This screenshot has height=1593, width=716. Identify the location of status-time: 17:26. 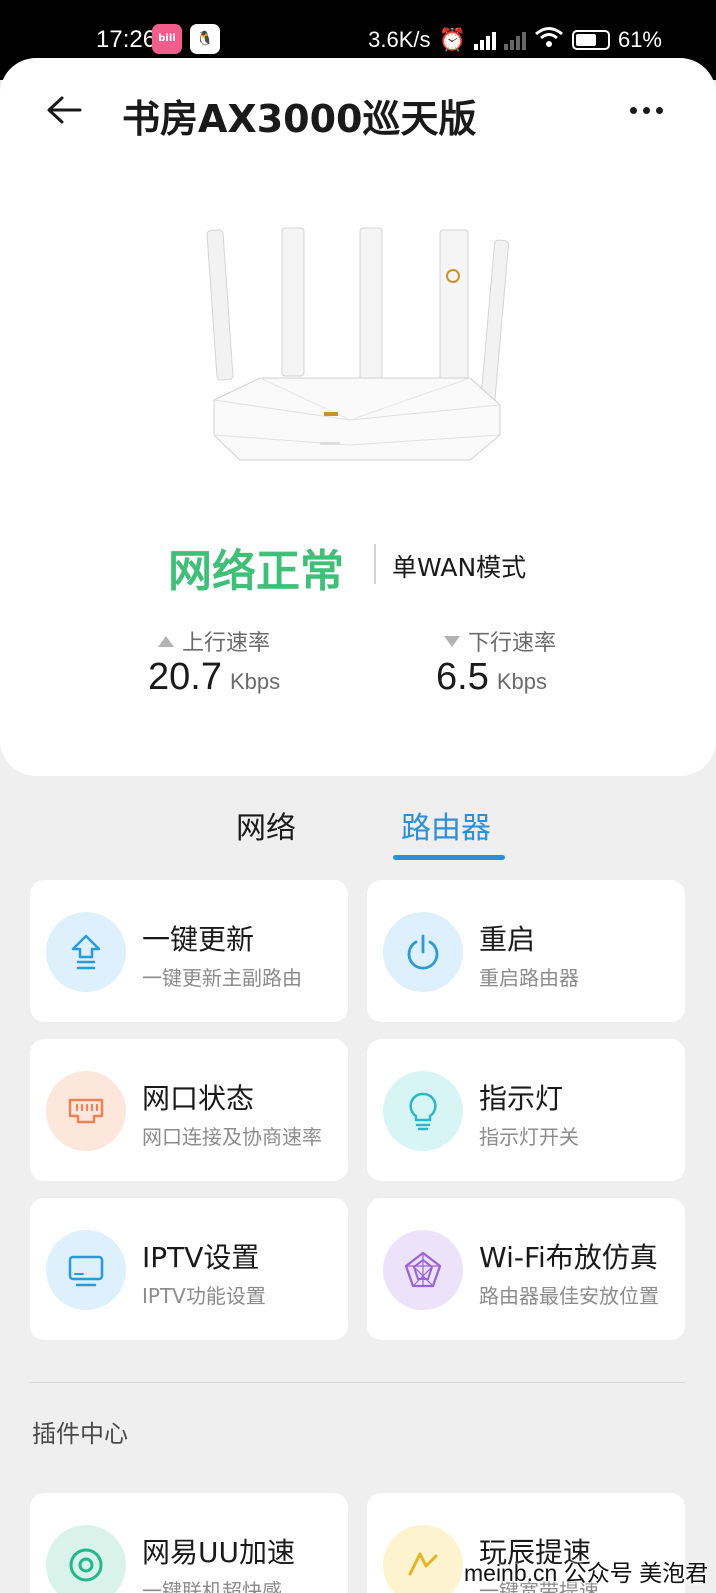
(126, 39).